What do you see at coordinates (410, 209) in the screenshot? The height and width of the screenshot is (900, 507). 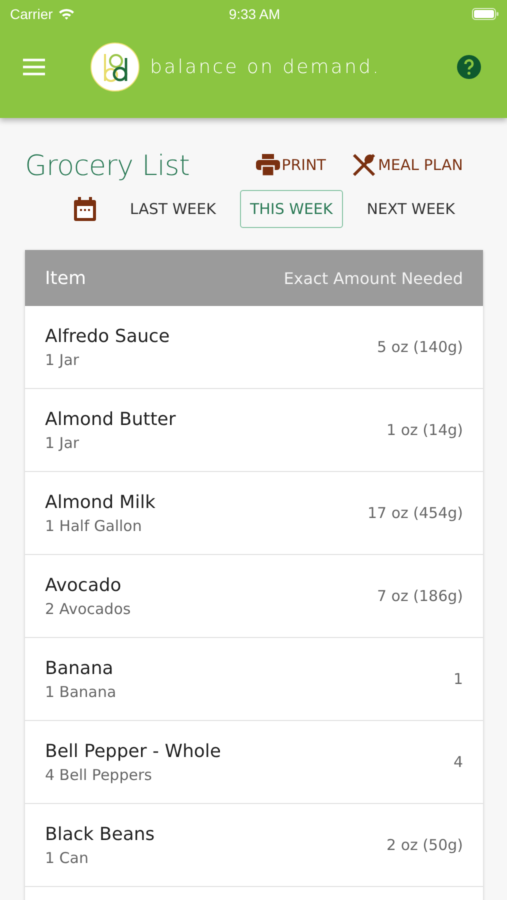 I see `week-tab: NEXT WEEK` at bounding box center [410, 209].